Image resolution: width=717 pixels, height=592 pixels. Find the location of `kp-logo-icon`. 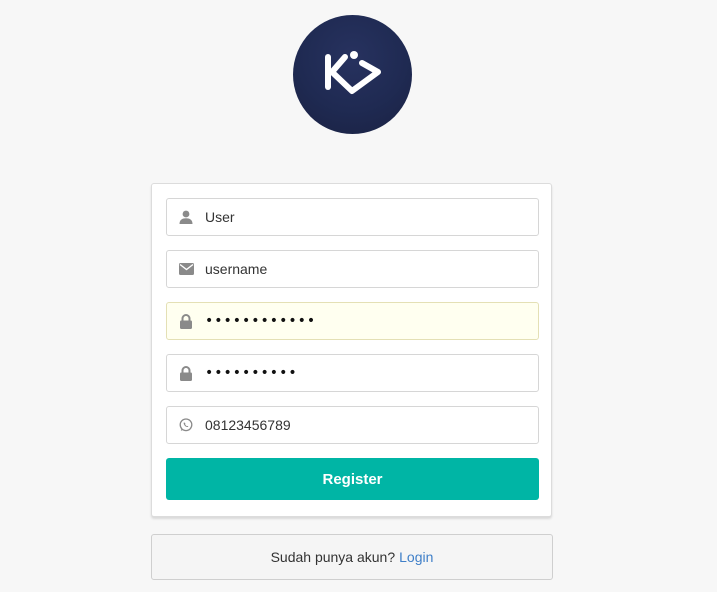

kp-logo-icon is located at coordinates (352, 72).